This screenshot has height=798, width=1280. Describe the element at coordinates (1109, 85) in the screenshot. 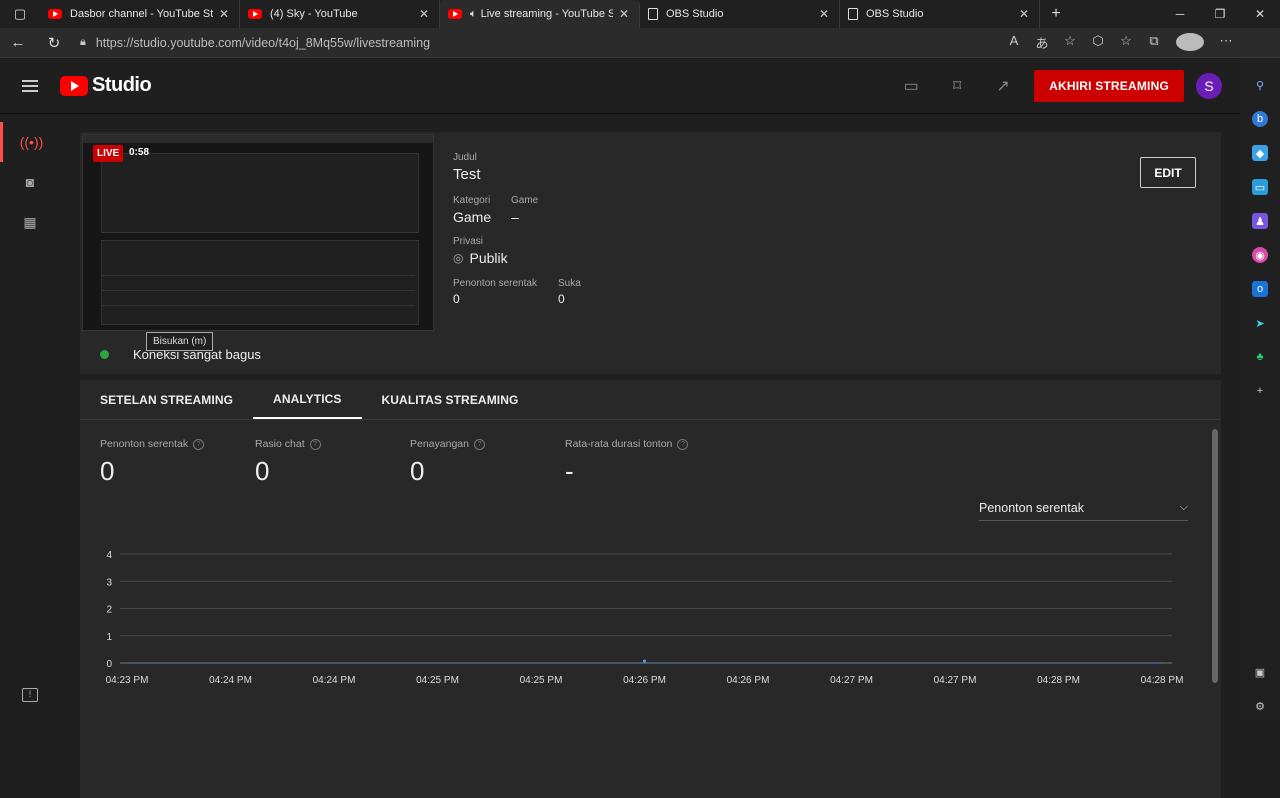

I see `end-streaming-button: AKHIRI STREAMING` at that location.